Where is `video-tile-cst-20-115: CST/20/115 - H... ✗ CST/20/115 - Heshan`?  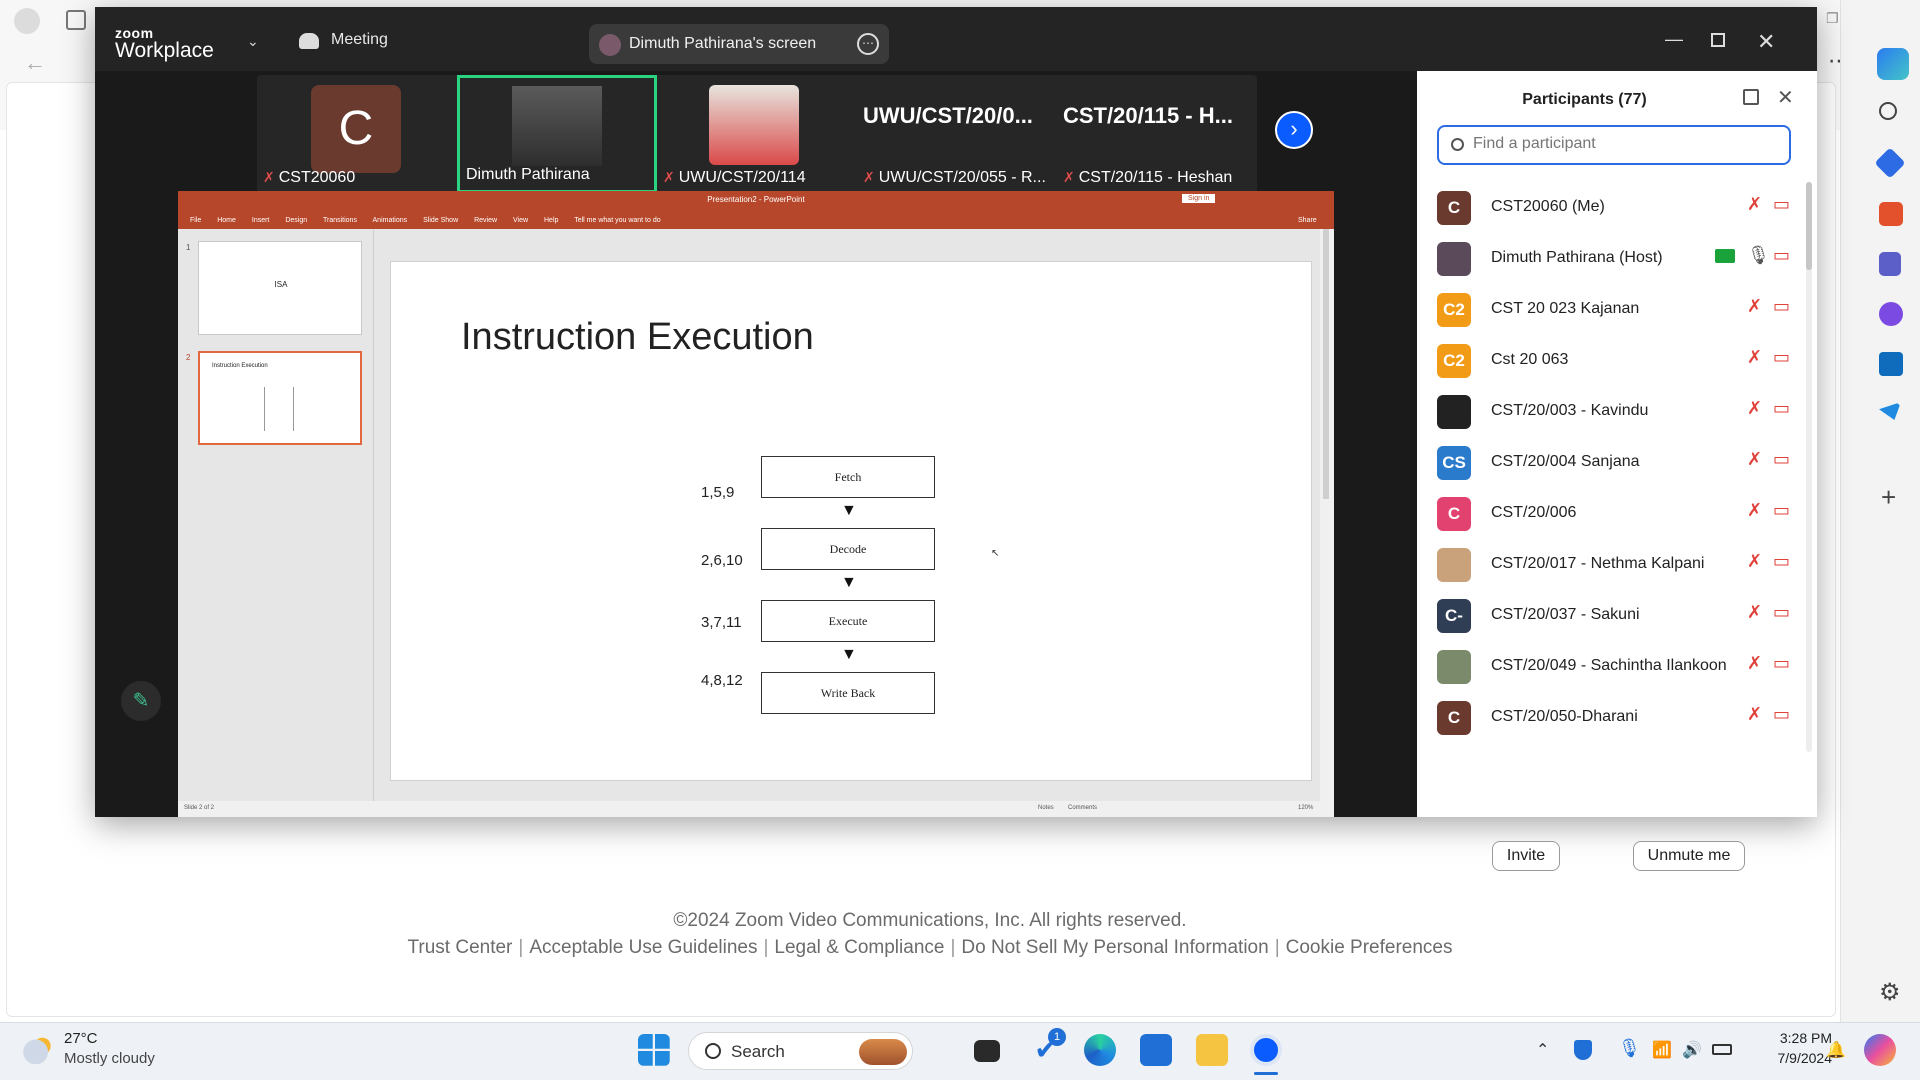
video-tile-cst-20-115: CST/20/115 - H... ✗ CST/20/115 - Heshan is located at coordinates (1157, 134).